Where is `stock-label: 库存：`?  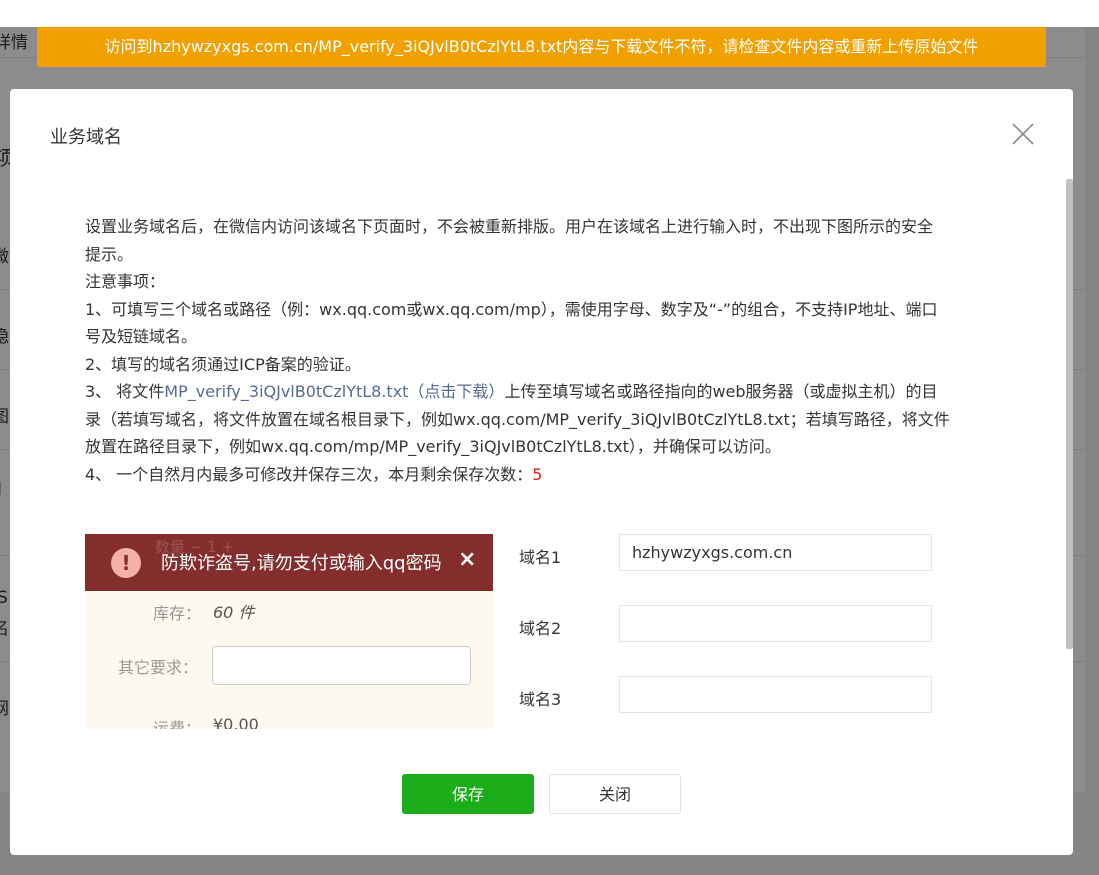 stock-label: 库存： is located at coordinates (177, 613).